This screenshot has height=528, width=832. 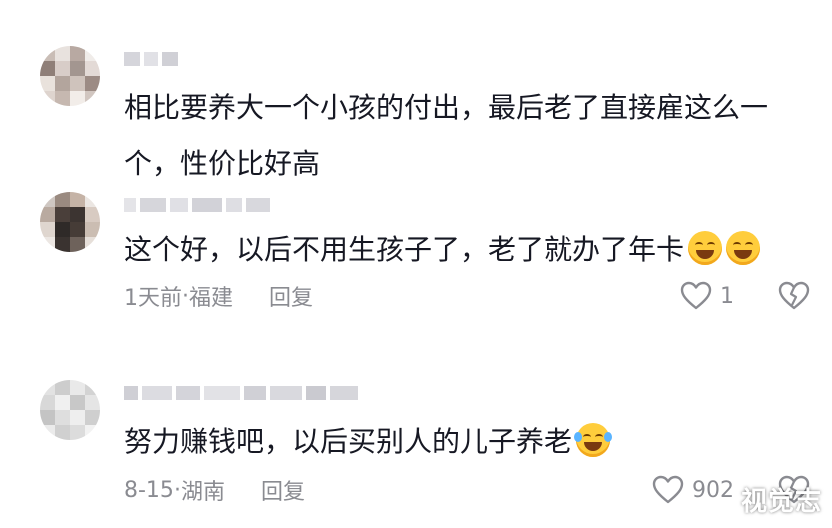 I want to click on comment-location: 湖南, so click(x=202, y=492).